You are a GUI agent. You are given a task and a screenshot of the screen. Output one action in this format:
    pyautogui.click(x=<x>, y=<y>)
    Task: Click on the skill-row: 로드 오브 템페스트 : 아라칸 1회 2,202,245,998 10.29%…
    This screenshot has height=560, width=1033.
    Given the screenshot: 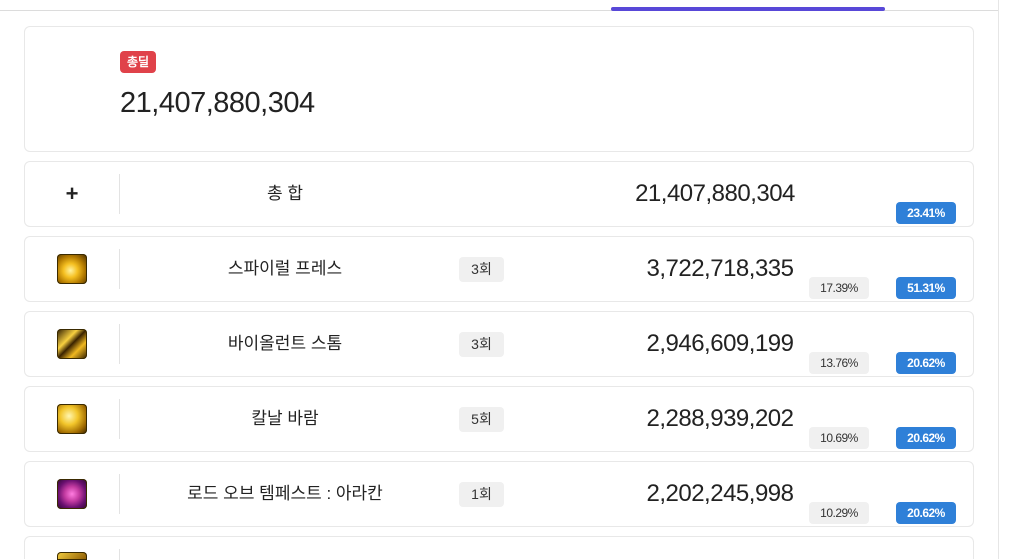 What is the action you would take?
    pyautogui.click(x=499, y=494)
    